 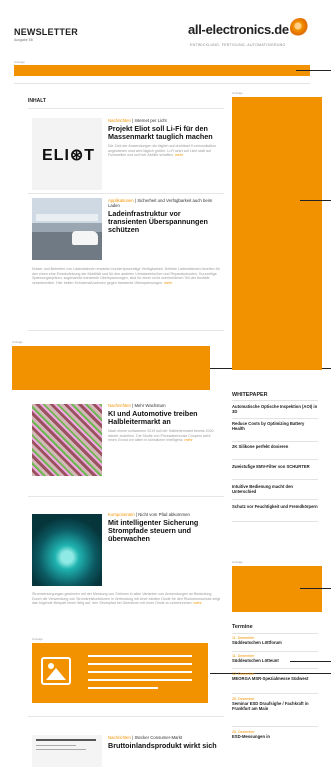 What do you see at coordinates (164, 746) in the screenshot?
I see `article-headline: Bruttoinlandsprodukt wirkt sich` at bounding box center [164, 746].